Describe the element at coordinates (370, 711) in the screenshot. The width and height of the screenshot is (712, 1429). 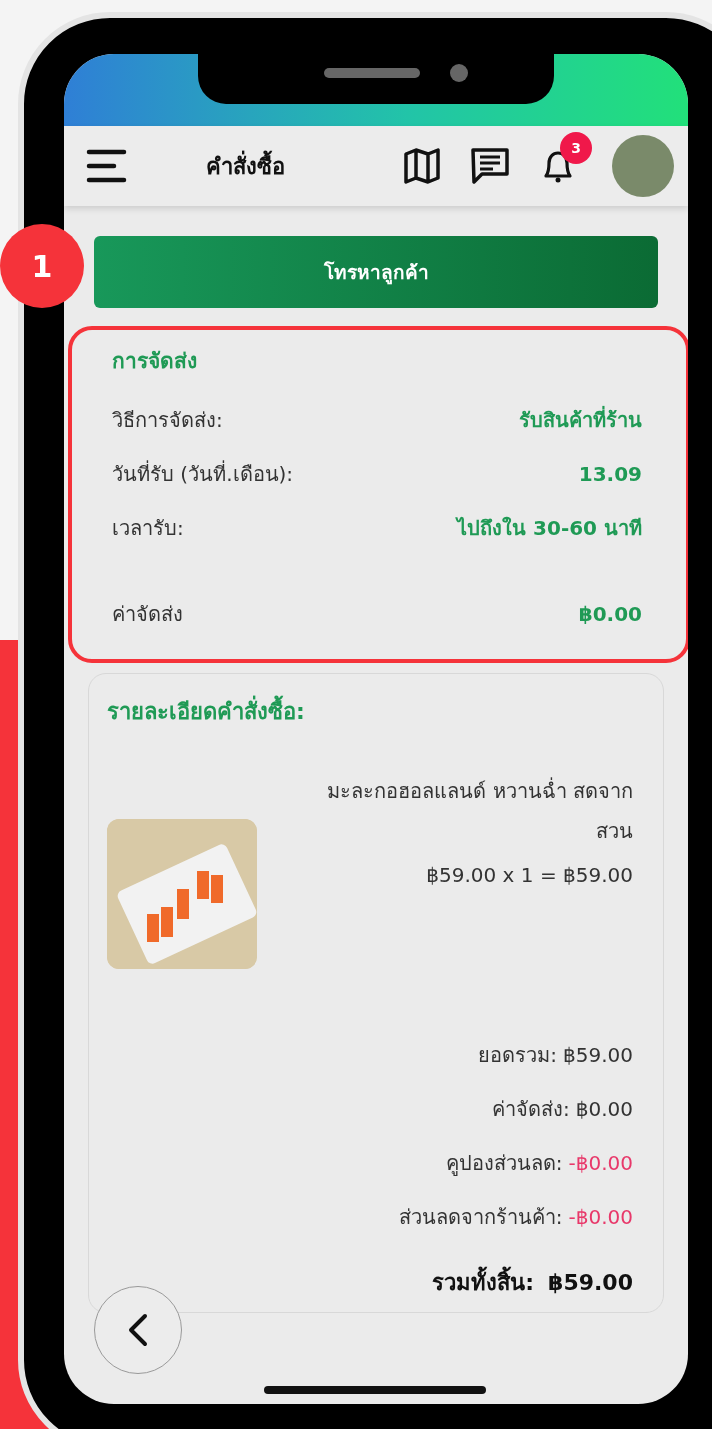
I see `order-details-title: รายละเอียดคำสั่งซื้อ:` at that location.